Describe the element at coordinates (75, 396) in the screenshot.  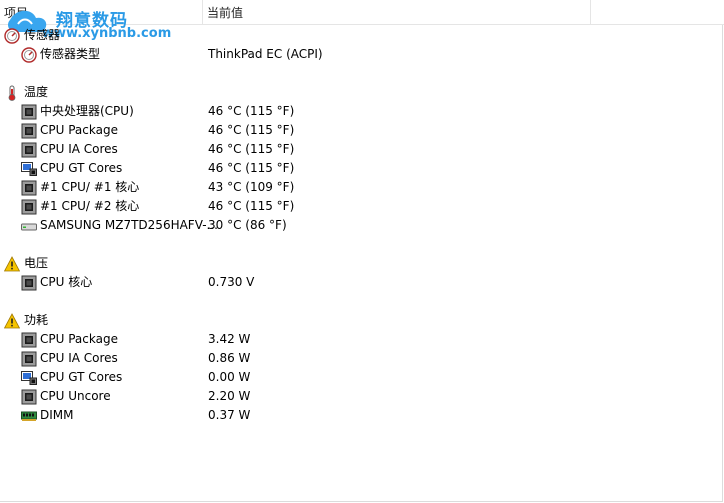
I see `sensor-label: CPU Uncore` at that location.